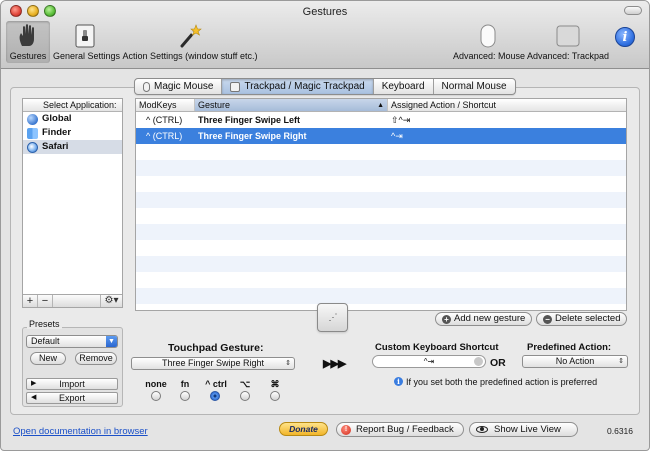 The height and width of the screenshot is (451, 650). I want to click on tab-keyboard: Keyboard, so click(404, 86).